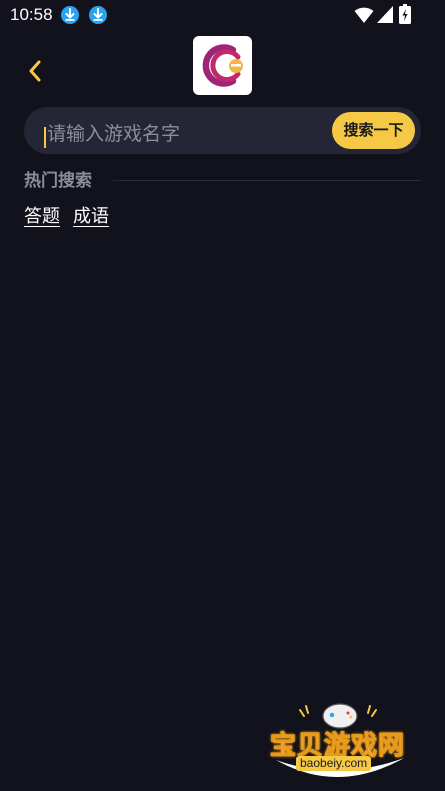  I want to click on hot-search-title: 热门搜索, so click(58, 181).